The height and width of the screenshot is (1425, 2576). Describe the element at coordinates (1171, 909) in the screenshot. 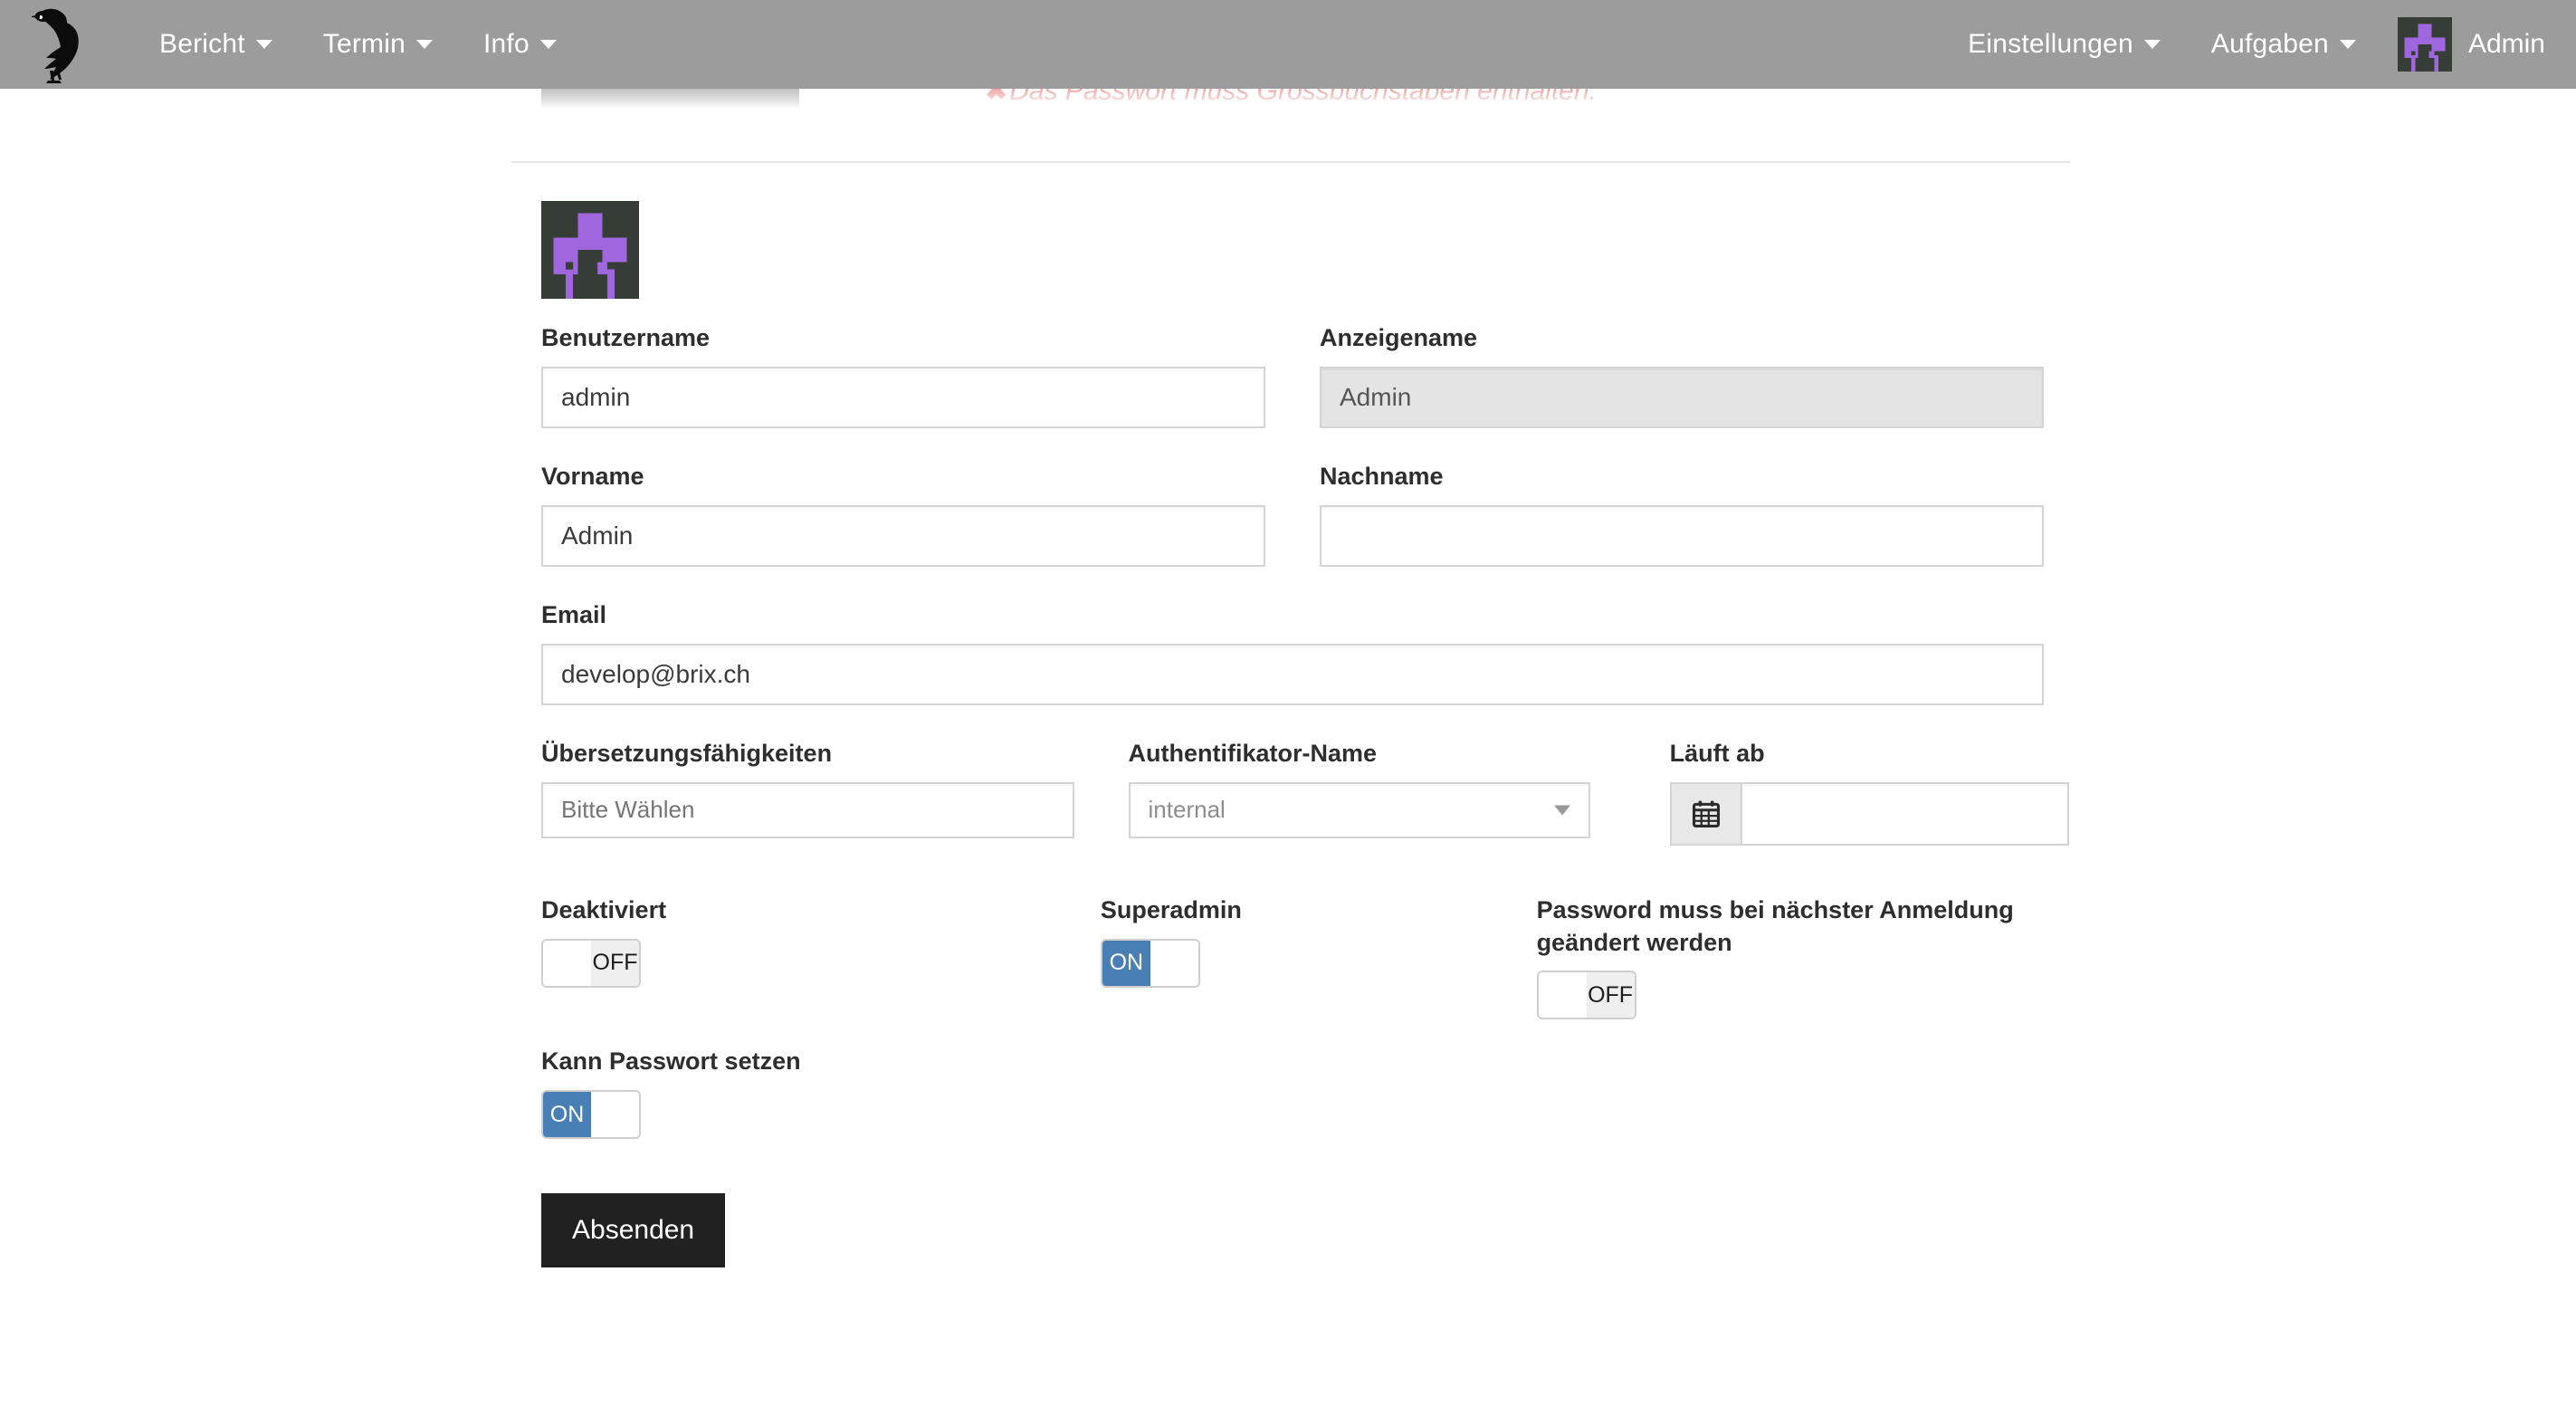

I see `label-superadmin: Superadmin` at that location.